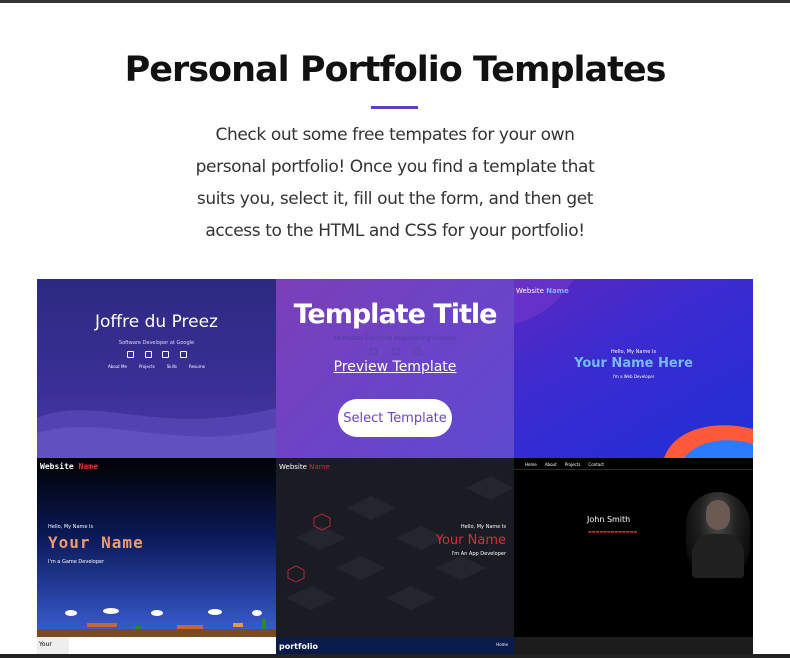 The width and height of the screenshot is (790, 658). I want to click on title-underline, so click(394, 107).